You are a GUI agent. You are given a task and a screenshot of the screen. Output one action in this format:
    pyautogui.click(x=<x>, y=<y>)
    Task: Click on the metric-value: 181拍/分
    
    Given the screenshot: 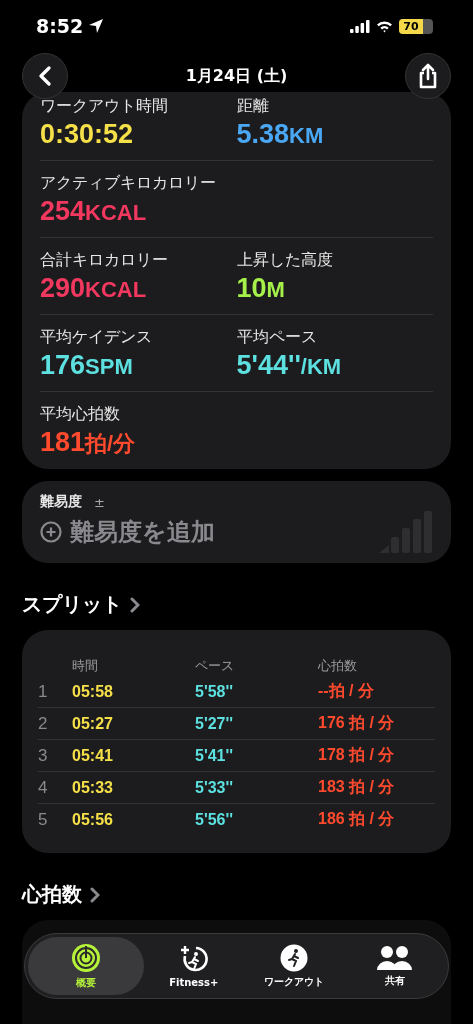 What is the action you would take?
    pyautogui.click(x=88, y=443)
    